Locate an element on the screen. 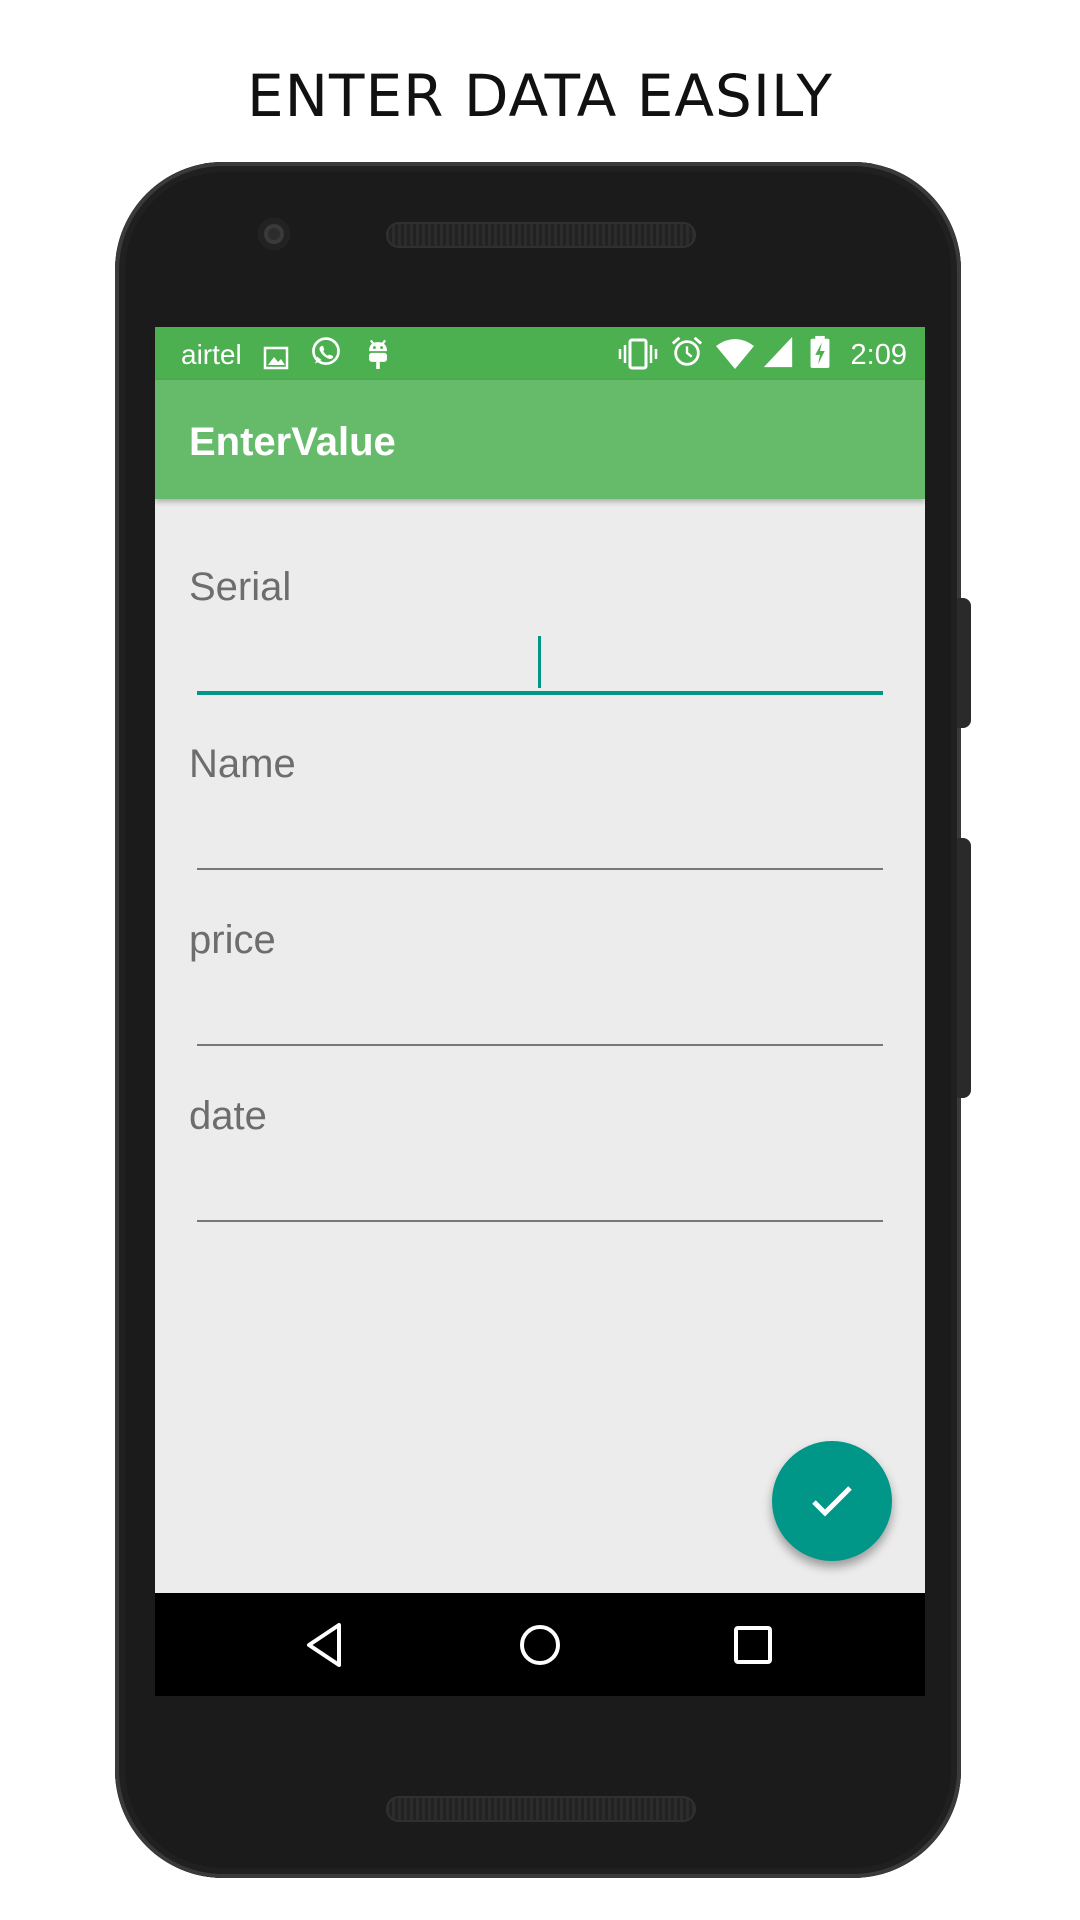 The image size is (1080, 1920). text-cursor is located at coordinates (539, 662).